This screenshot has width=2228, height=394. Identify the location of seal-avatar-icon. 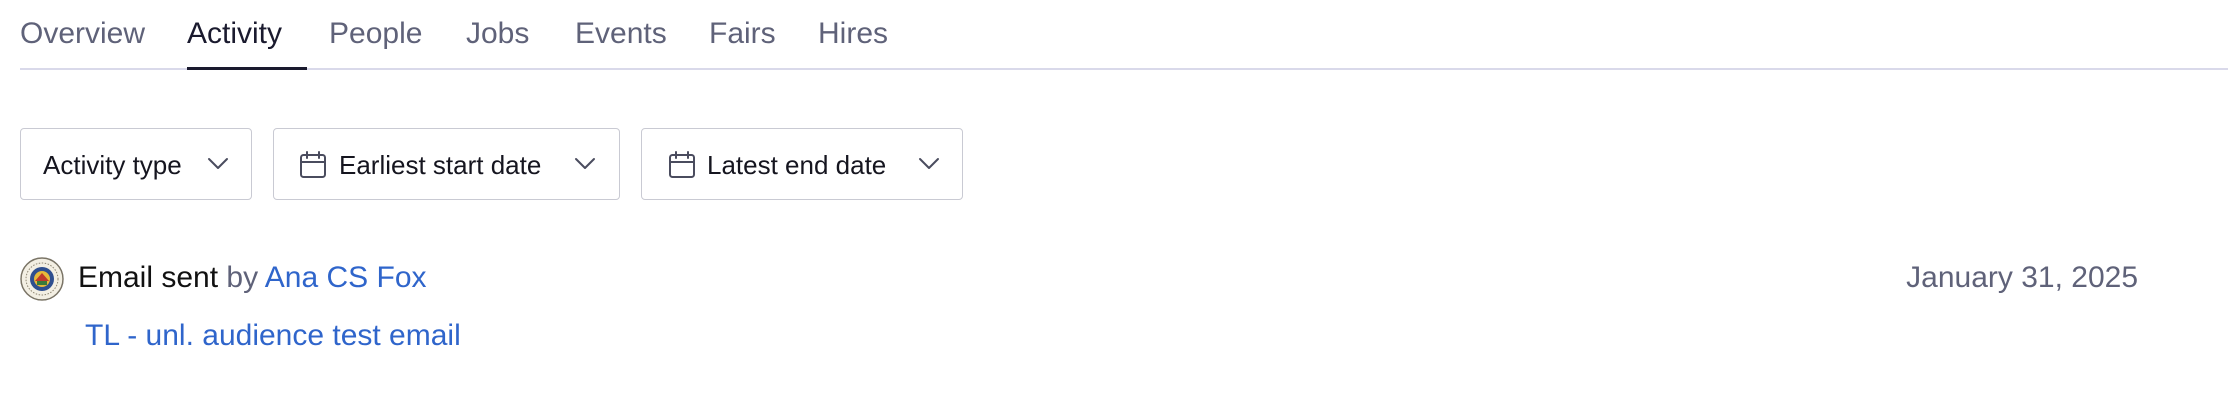
(42, 279).